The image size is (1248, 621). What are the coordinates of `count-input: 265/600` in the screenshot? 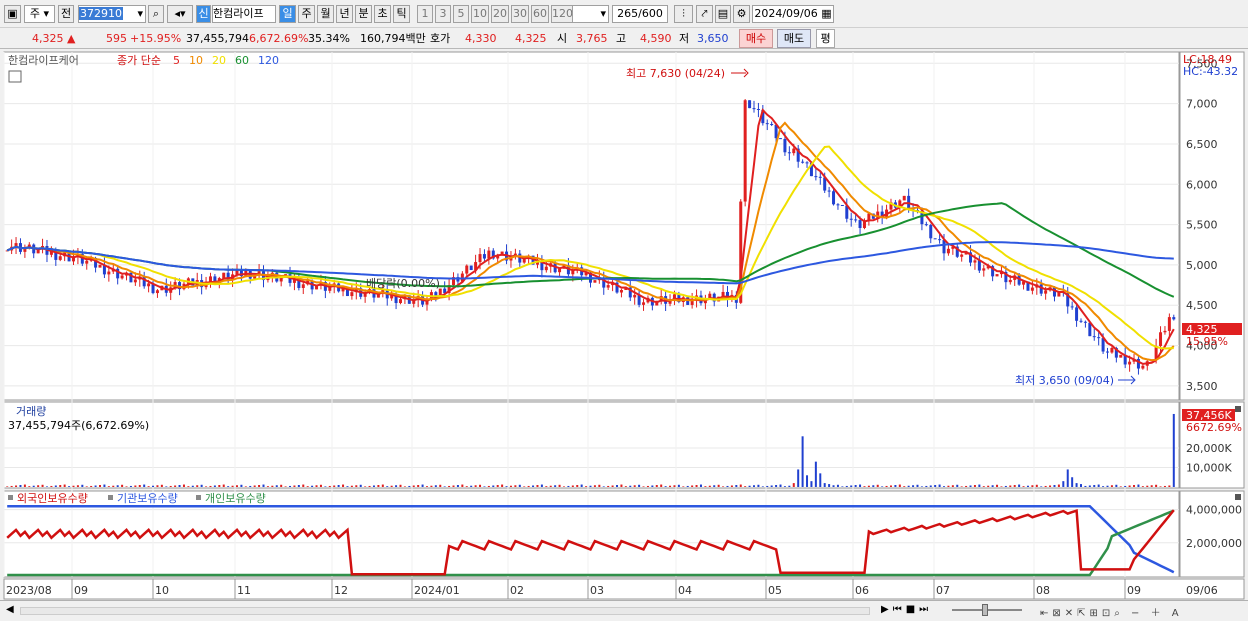 It's located at (640, 14).